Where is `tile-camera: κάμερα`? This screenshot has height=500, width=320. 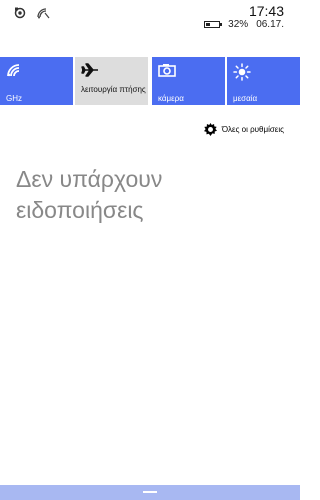
tile-camera: κάμερα is located at coordinates (188, 81).